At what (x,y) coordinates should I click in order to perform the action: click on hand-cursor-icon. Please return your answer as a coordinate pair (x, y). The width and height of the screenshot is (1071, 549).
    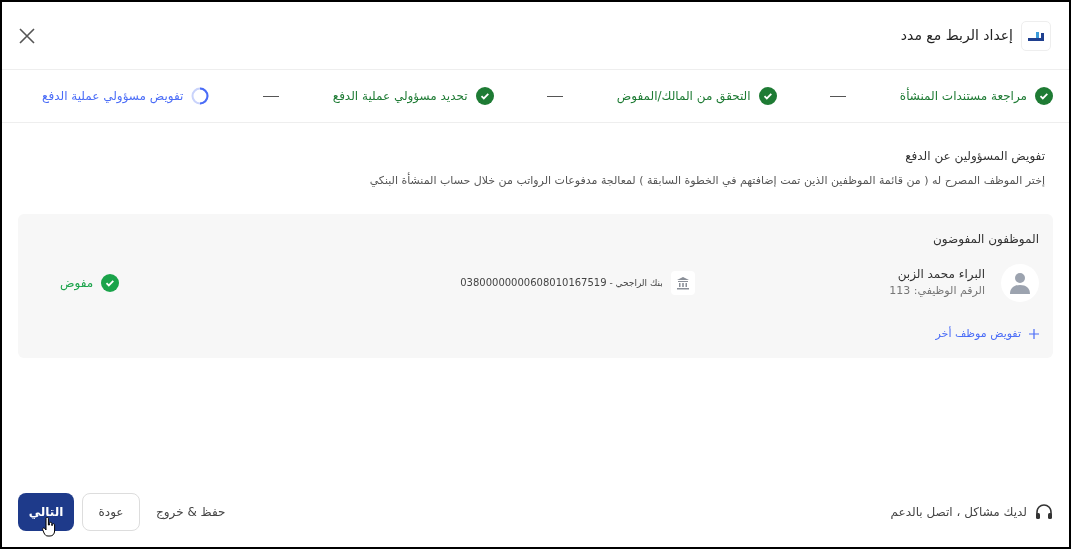
    Looking at the image, I should click on (49, 527).